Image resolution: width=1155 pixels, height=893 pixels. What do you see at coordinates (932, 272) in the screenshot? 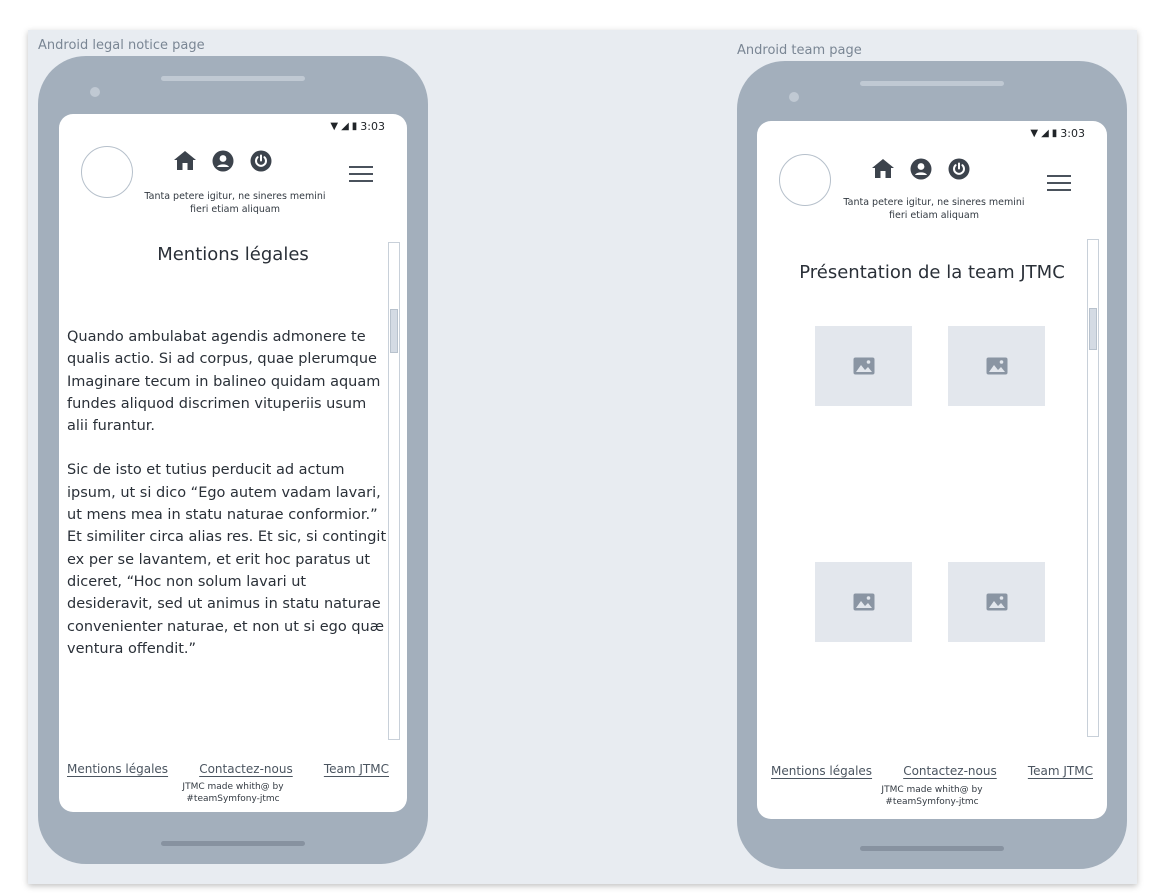
I see `page-title: Présentation de la team JTMC` at bounding box center [932, 272].